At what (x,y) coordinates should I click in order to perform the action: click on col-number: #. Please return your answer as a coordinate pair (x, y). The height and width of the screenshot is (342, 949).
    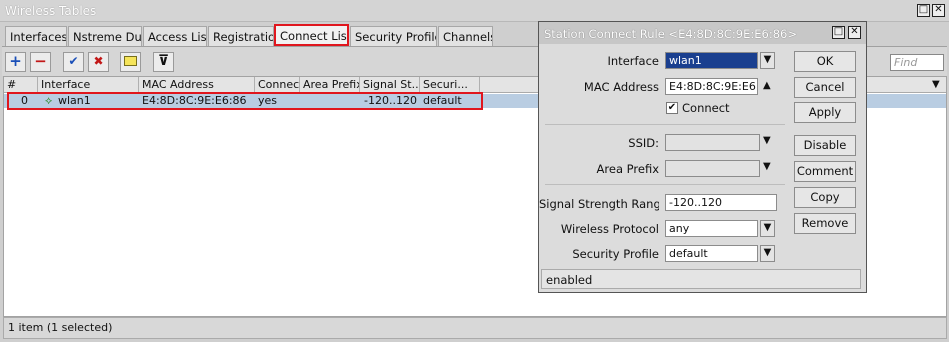
    Looking at the image, I should click on (21, 85).